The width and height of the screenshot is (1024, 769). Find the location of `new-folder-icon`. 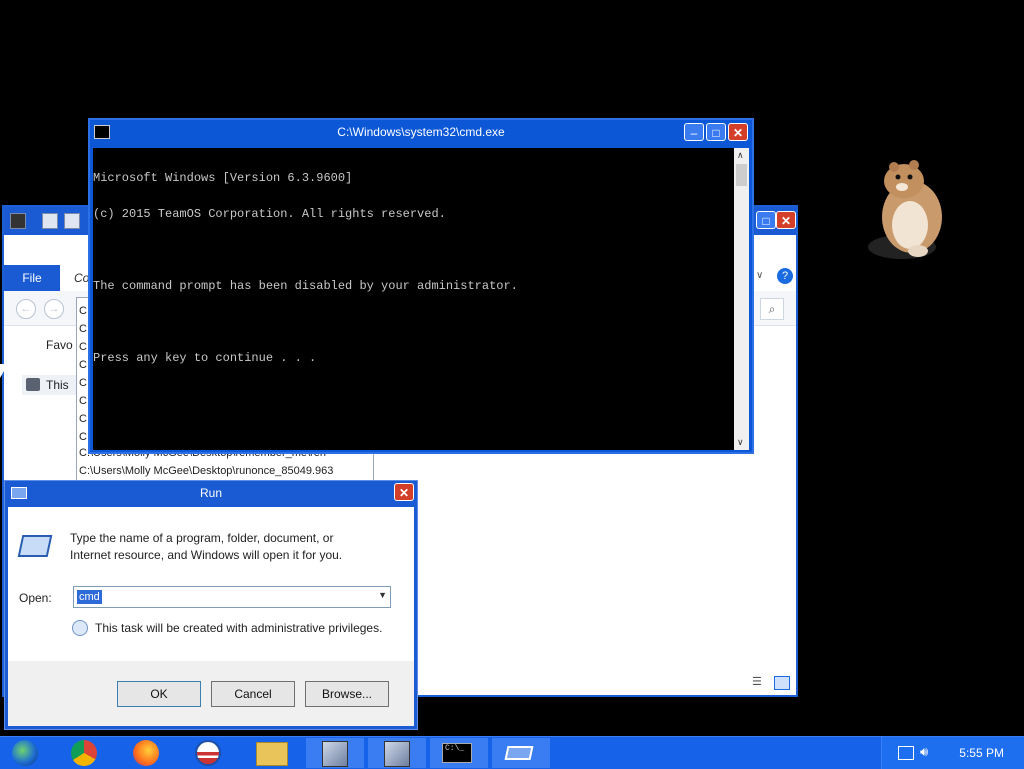

new-folder-icon is located at coordinates (72, 221).